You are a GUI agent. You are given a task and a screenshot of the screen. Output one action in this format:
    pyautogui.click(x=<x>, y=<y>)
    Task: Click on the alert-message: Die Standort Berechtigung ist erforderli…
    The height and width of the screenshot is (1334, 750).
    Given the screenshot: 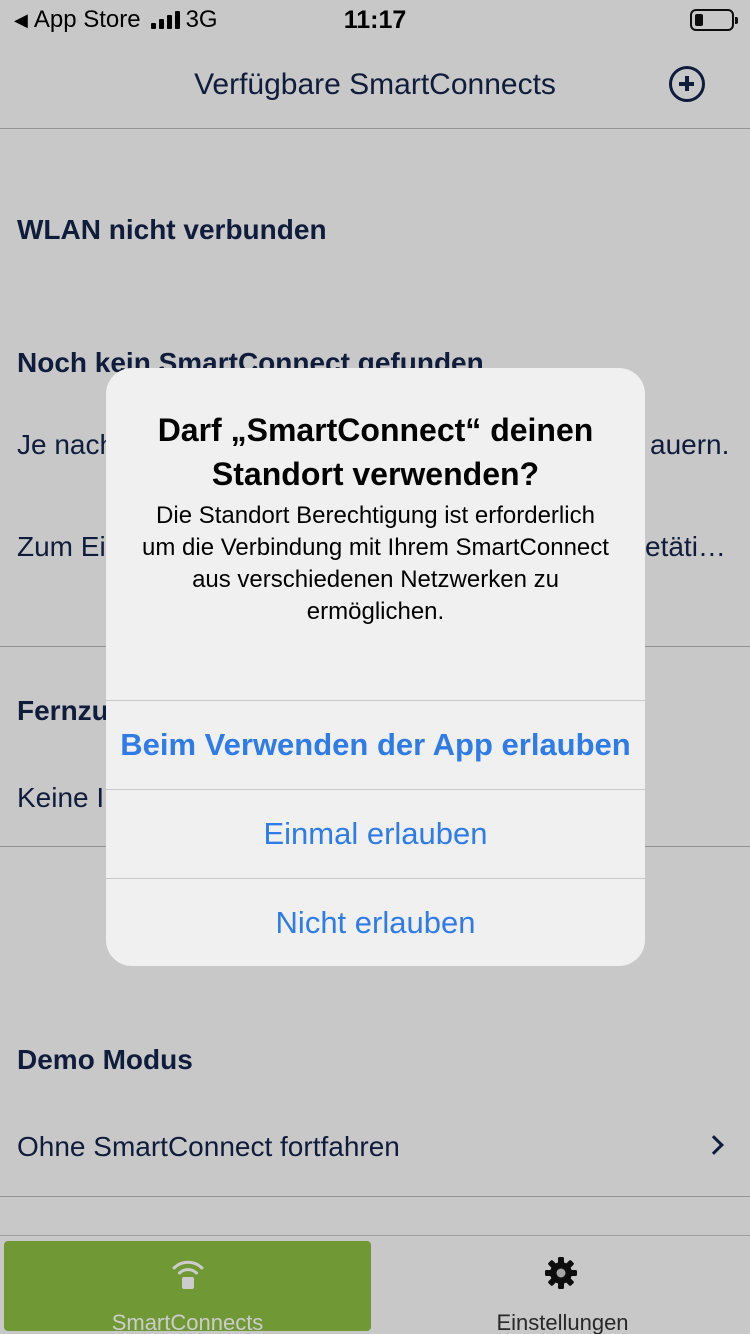 What is the action you would take?
    pyautogui.click(x=375, y=563)
    